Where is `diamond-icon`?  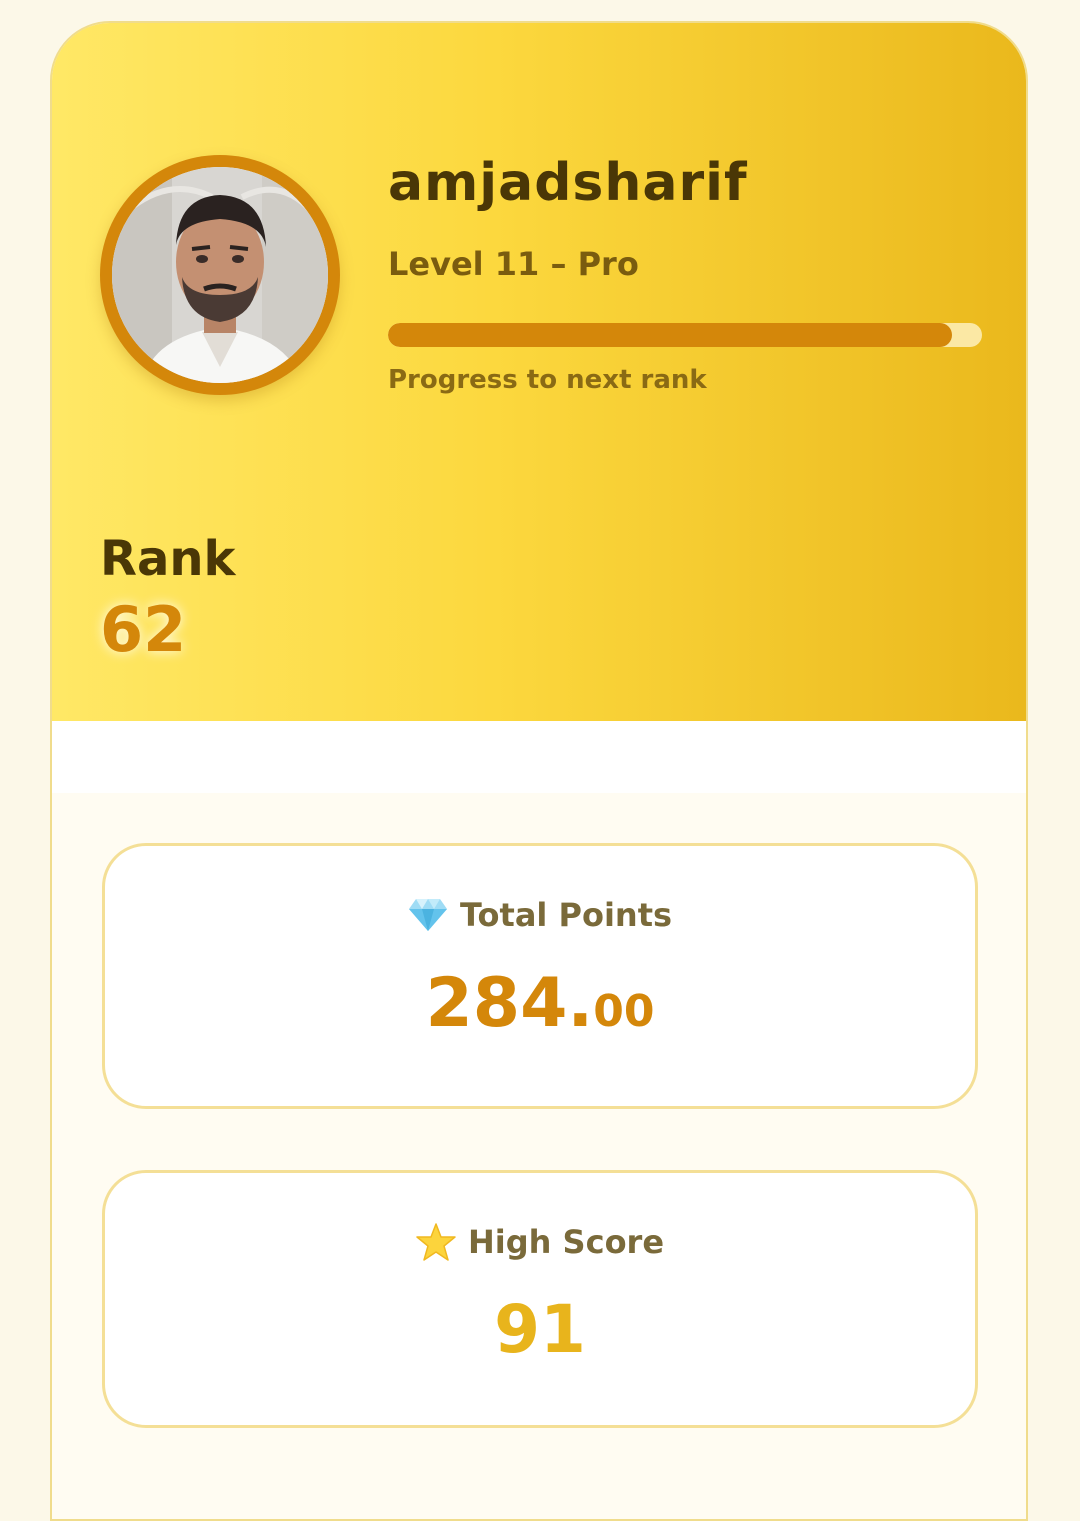
diamond-icon is located at coordinates (428, 915).